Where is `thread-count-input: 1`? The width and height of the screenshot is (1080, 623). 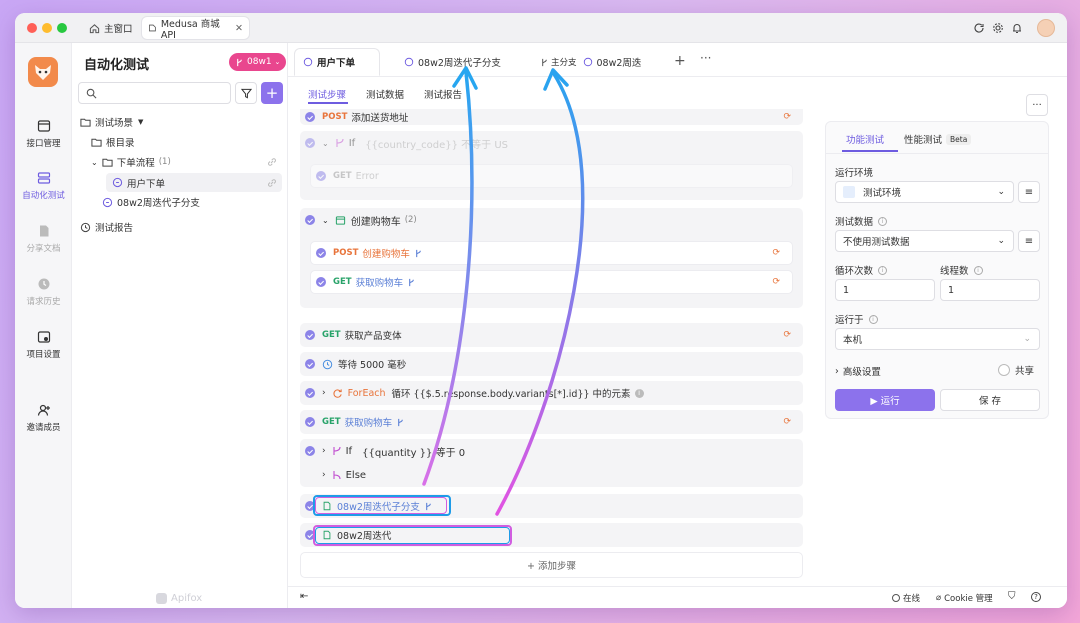 thread-count-input: 1 is located at coordinates (990, 290).